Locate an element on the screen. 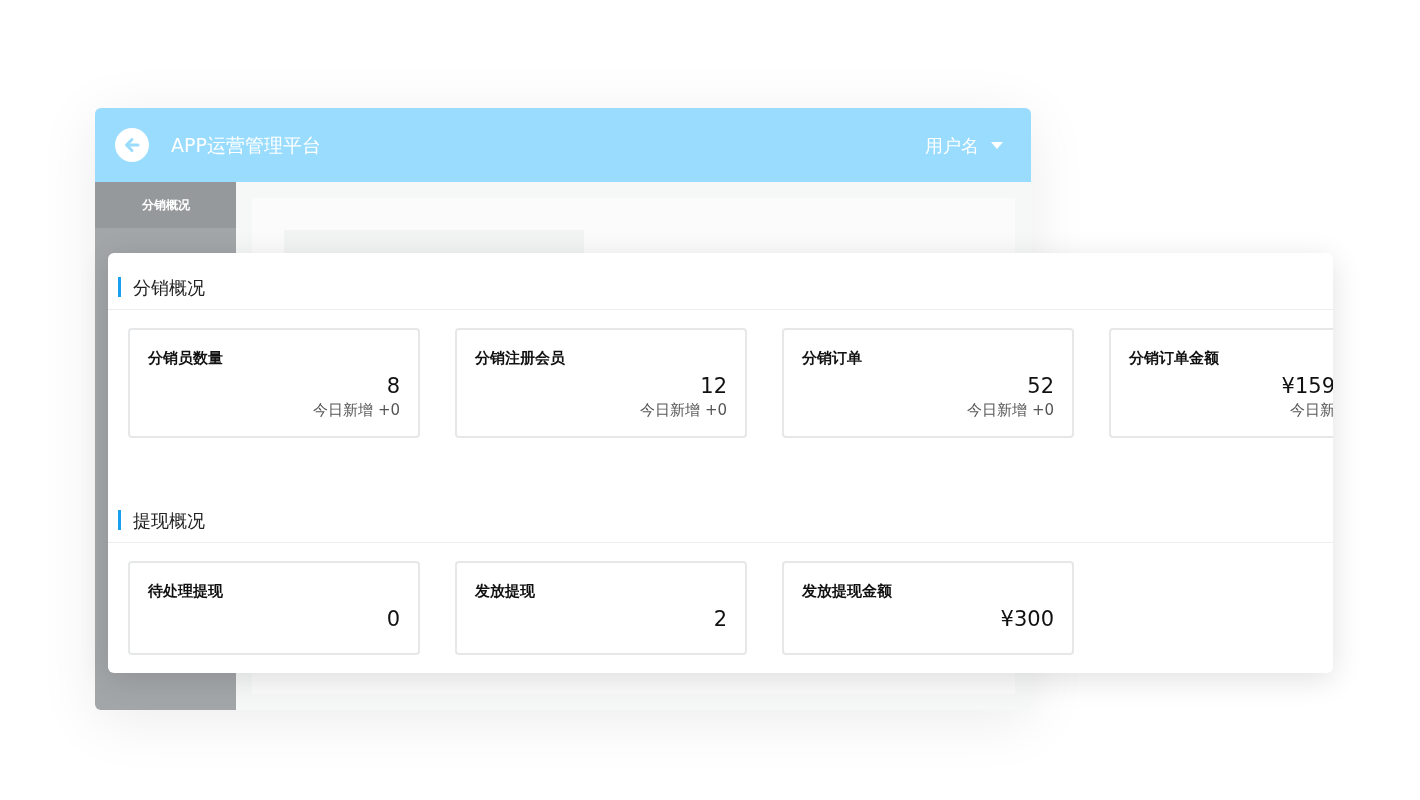 This screenshot has height=800, width=1420. app-title: APP运营管理平台 is located at coordinates (246, 145).